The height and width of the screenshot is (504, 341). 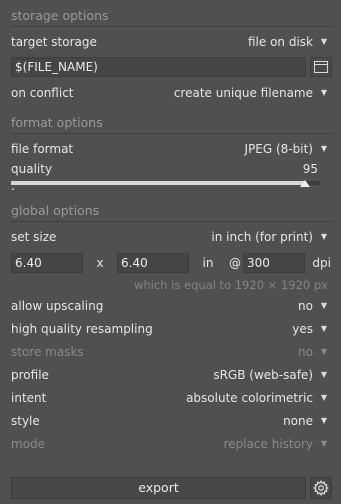 I want to click on mode-label: mode, so click(x=28, y=443).